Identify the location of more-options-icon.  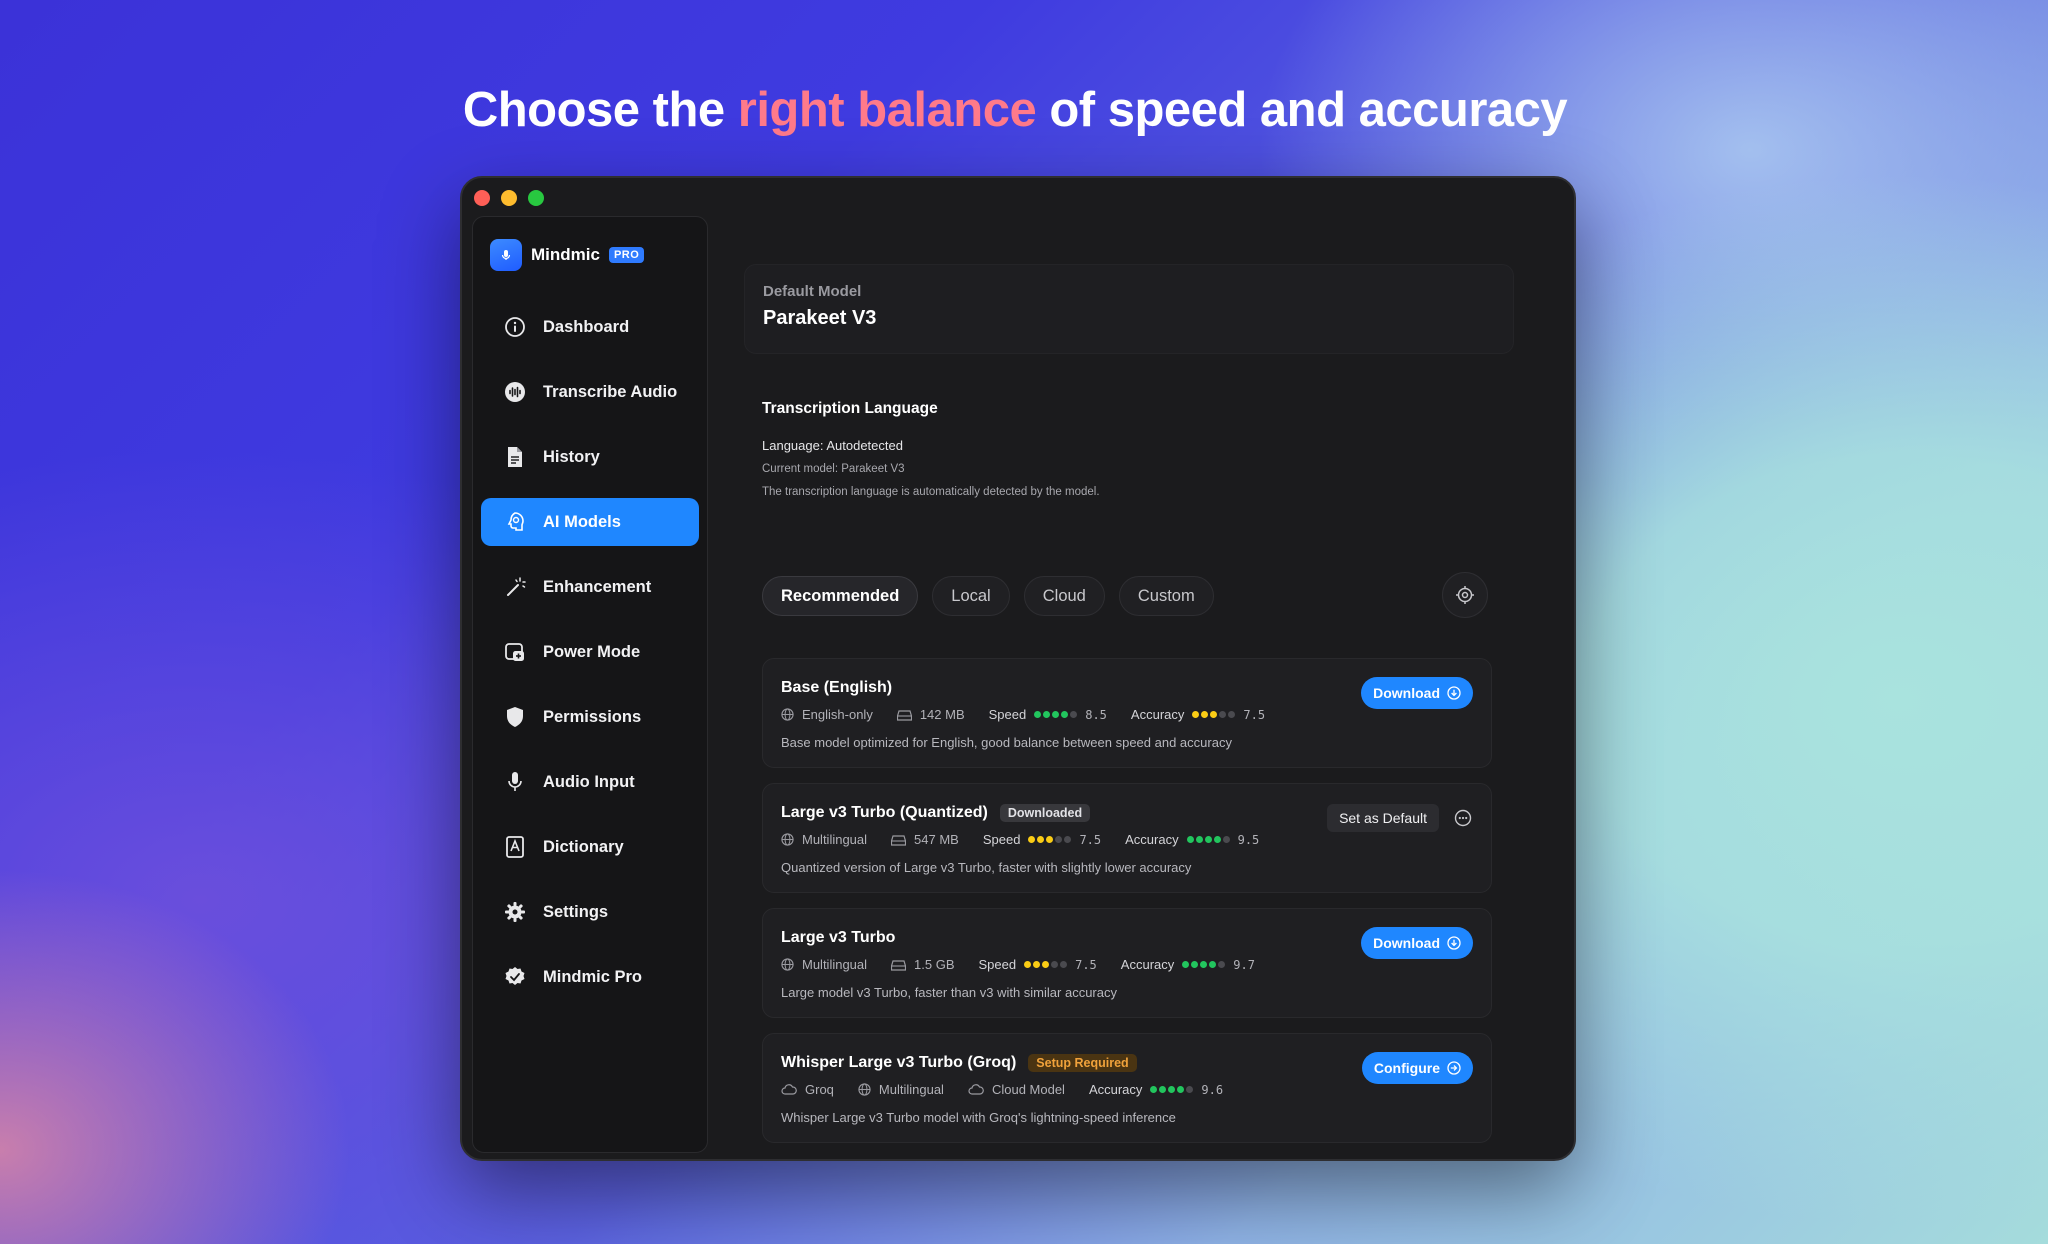
(1463, 818).